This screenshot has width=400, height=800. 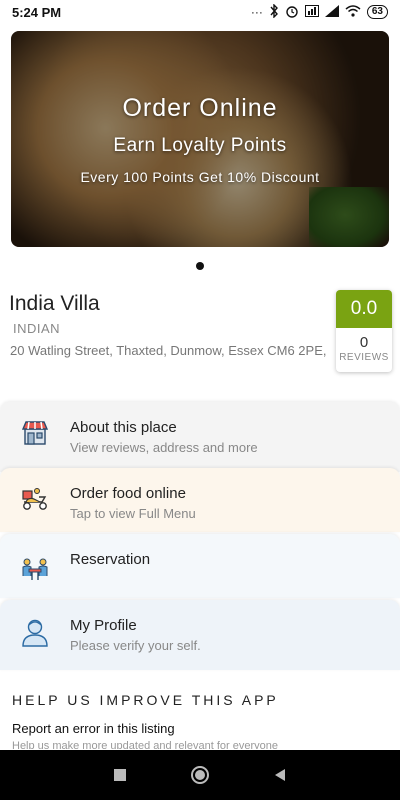 What do you see at coordinates (35, 634) in the screenshot?
I see `user-icon` at bounding box center [35, 634].